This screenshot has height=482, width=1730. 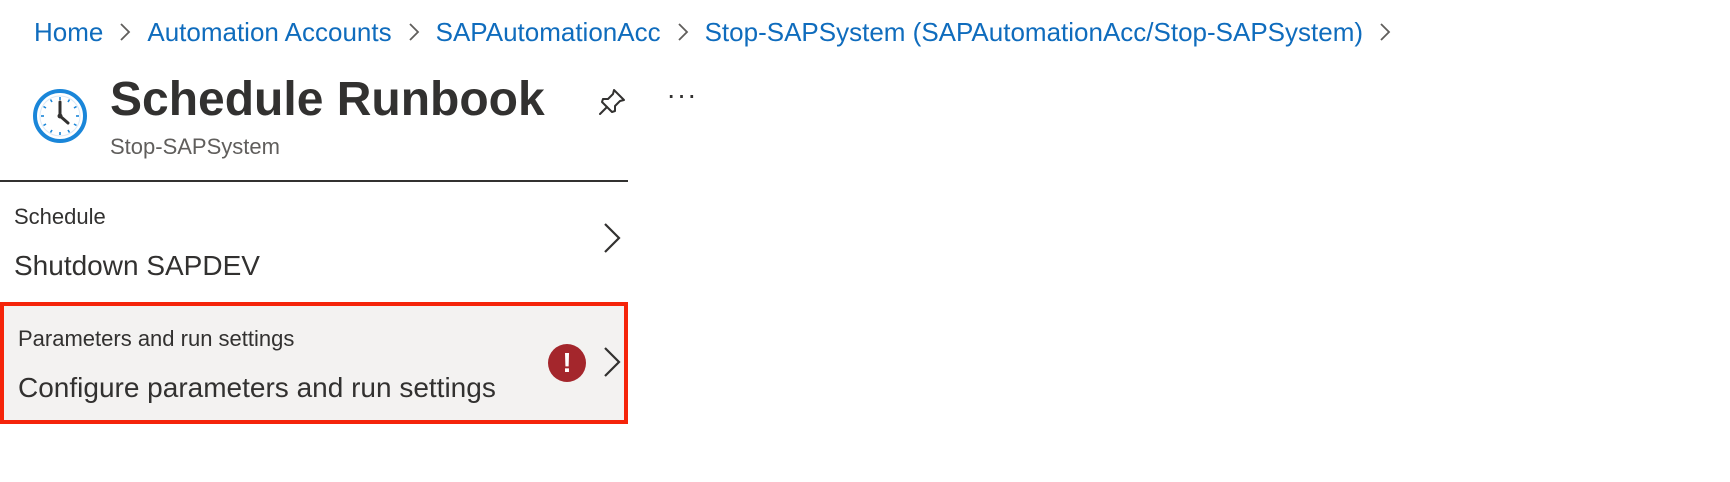 What do you see at coordinates (68, 32) in the screenshot?
I see `breadcrumb-home: Home` at bounding box center [68, 32].